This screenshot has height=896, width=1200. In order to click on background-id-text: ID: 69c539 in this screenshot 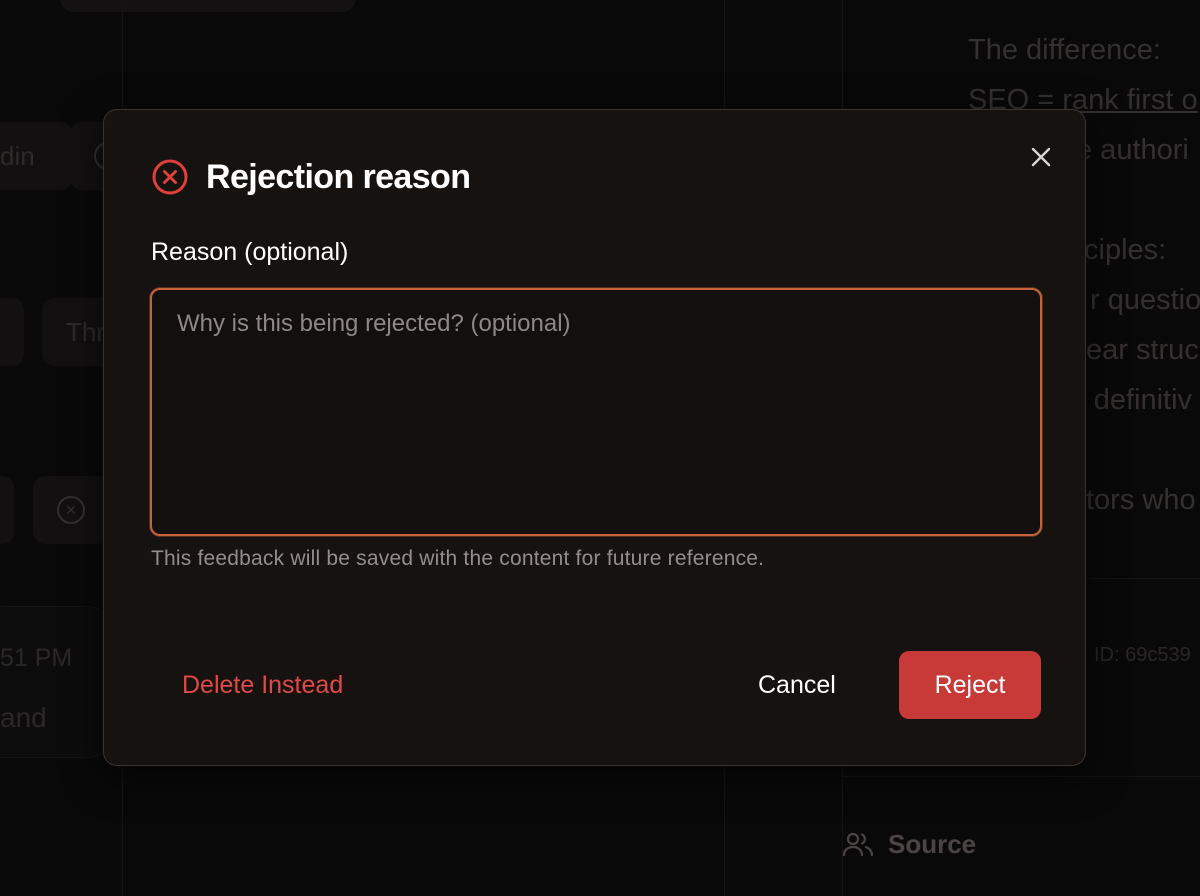, I will do `click(1142, 655)`.